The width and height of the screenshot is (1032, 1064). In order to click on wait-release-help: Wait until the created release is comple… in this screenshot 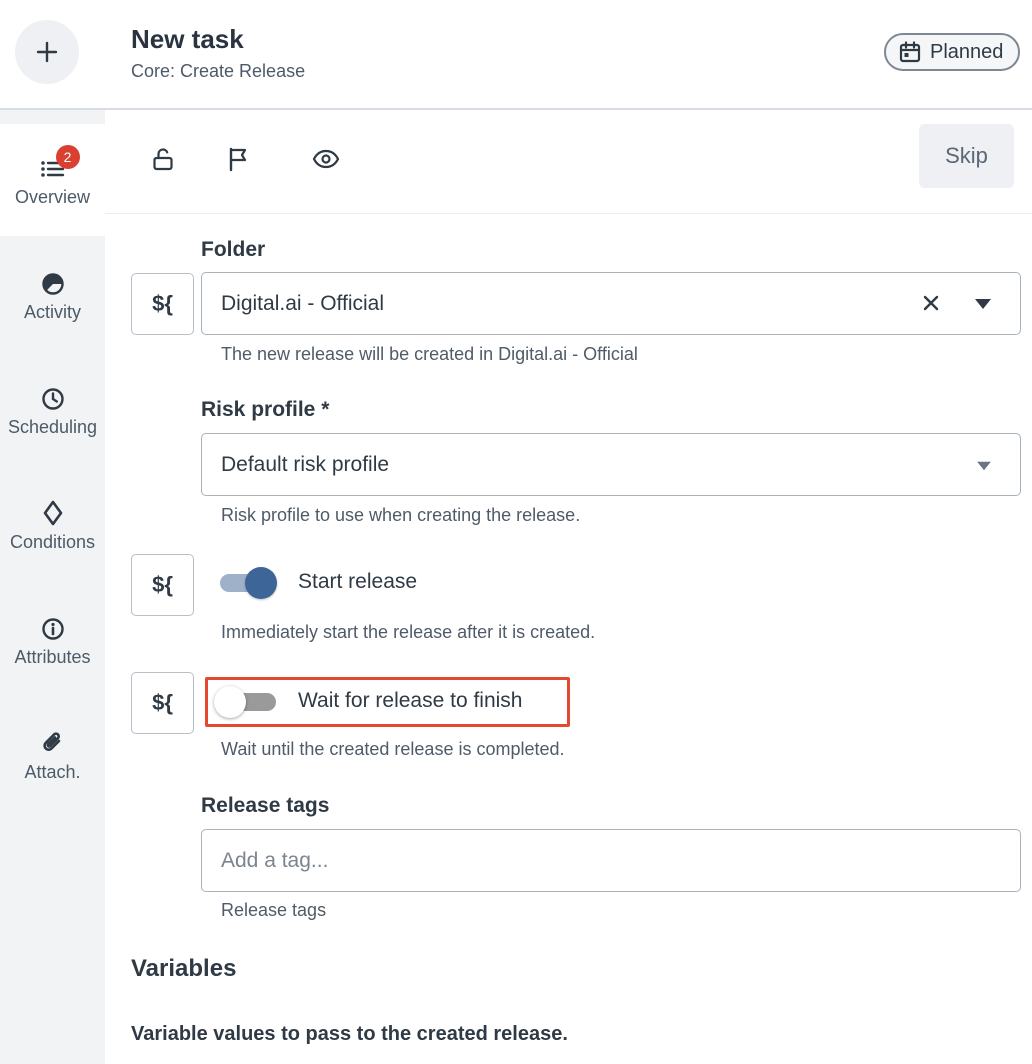, I will do `click(393, 749)`.